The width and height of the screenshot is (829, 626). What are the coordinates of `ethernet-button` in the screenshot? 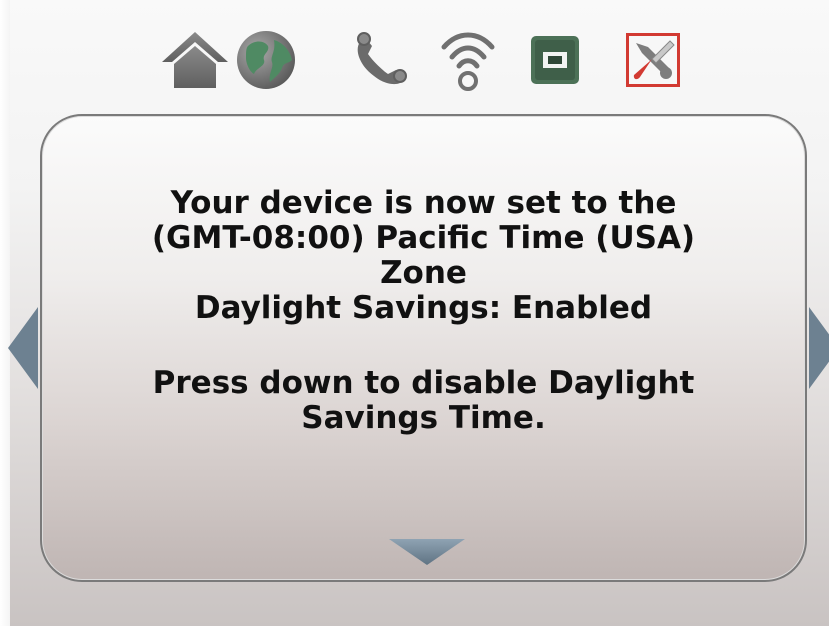 It's located at (555, 60).